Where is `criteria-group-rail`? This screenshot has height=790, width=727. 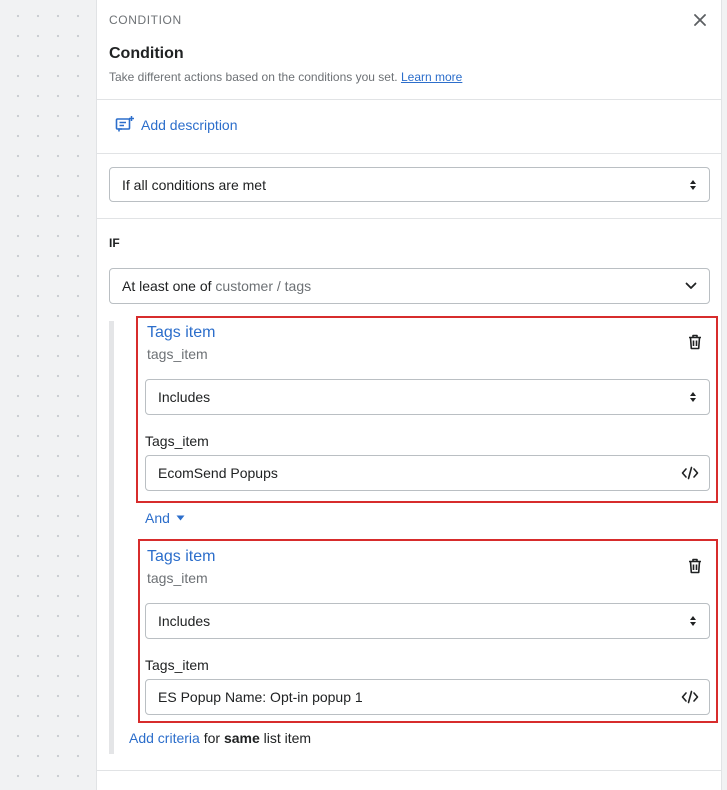
criteria-group-rail is located at coordinates (111, 537).